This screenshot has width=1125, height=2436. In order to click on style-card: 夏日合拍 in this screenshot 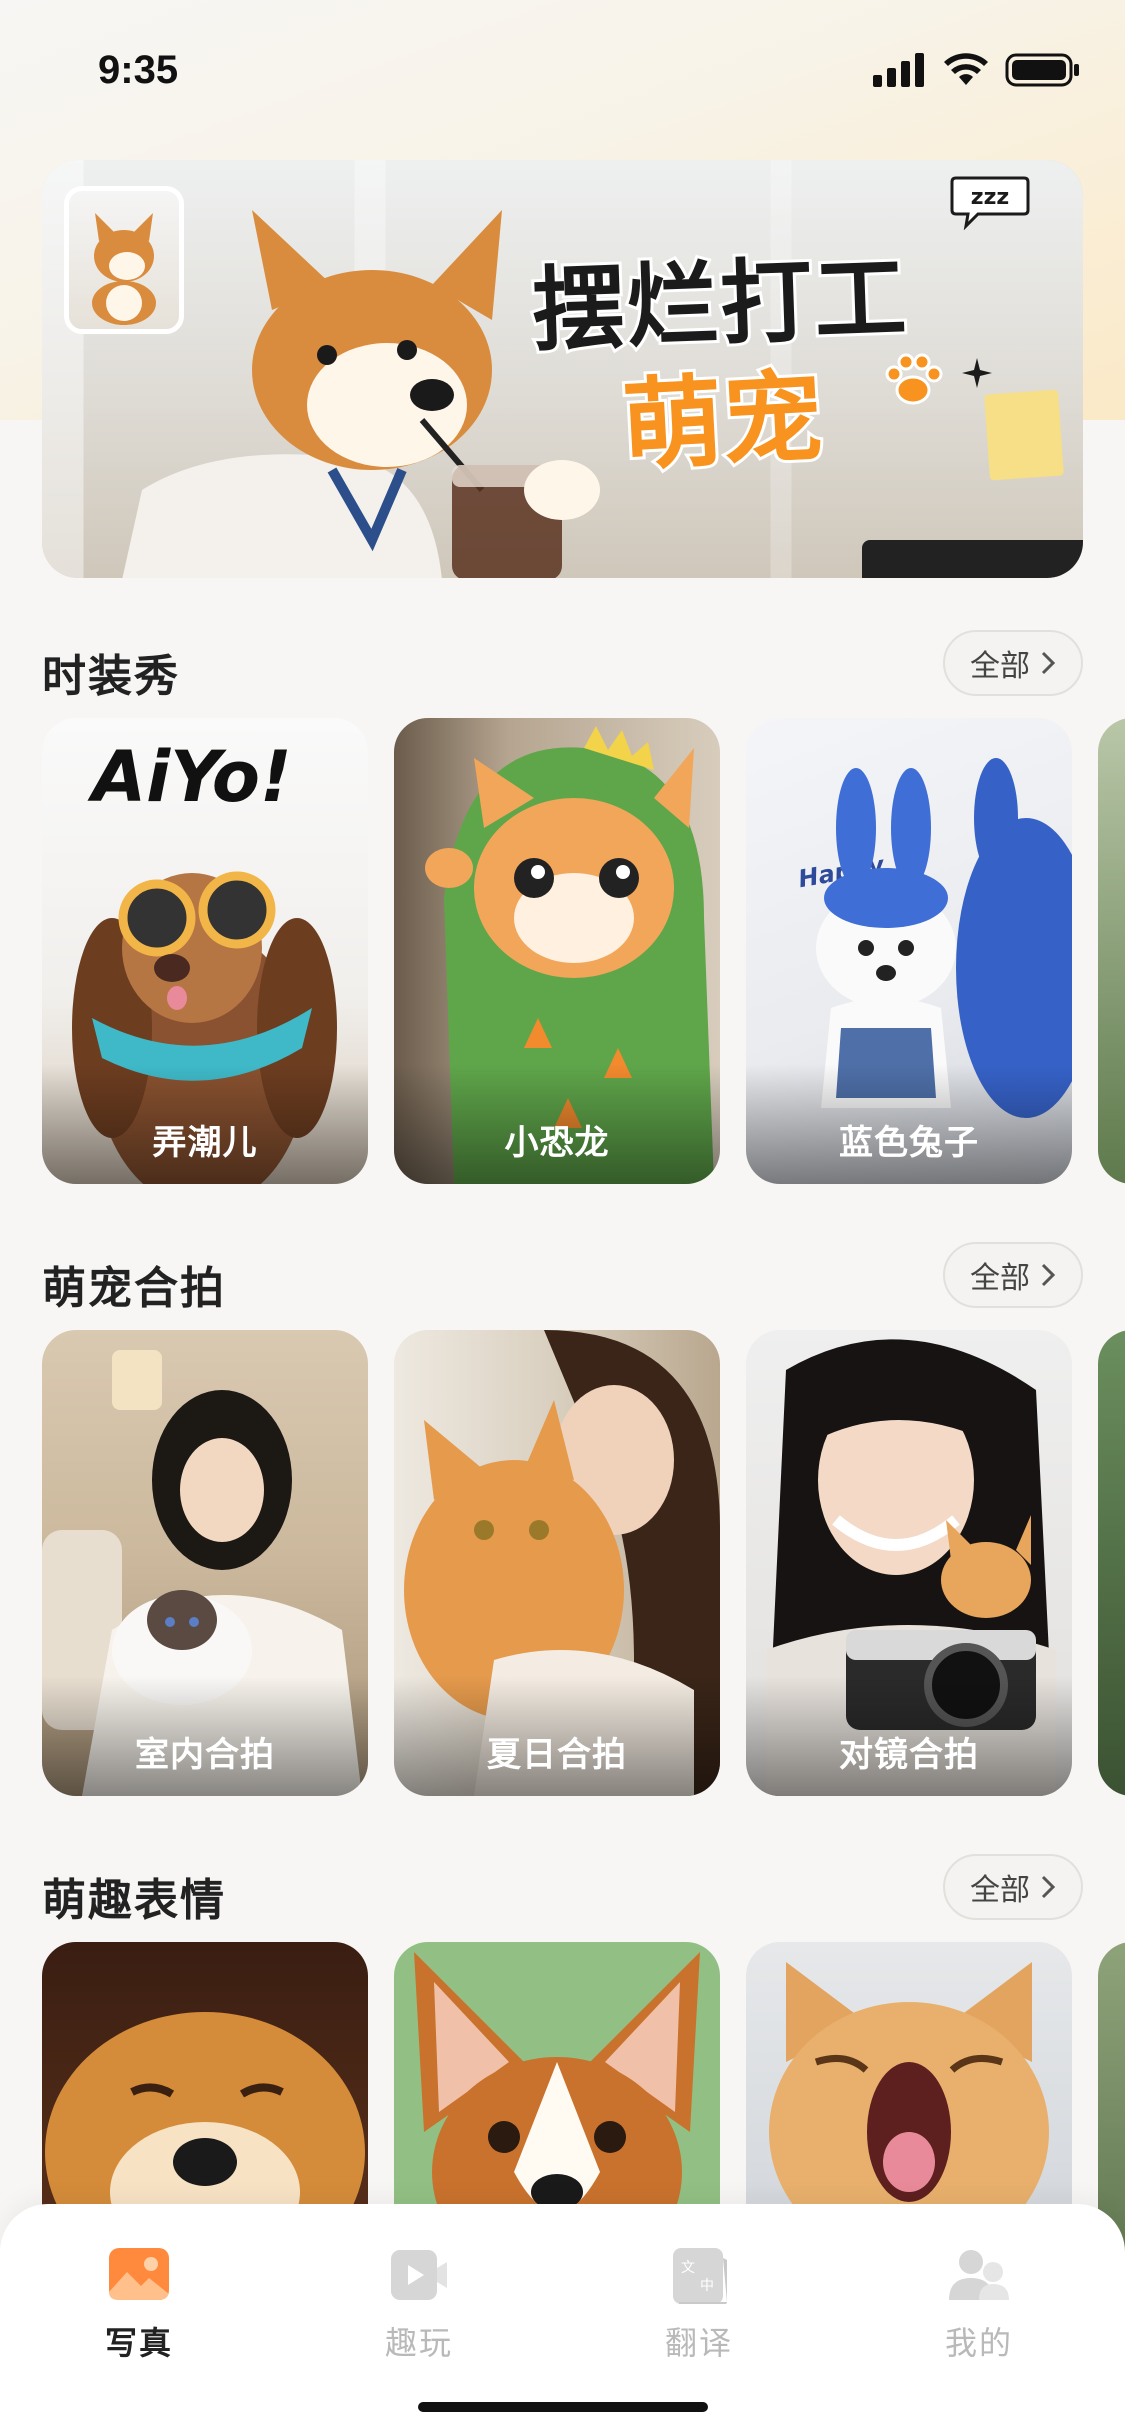, I will do `click(557, 1563)`.